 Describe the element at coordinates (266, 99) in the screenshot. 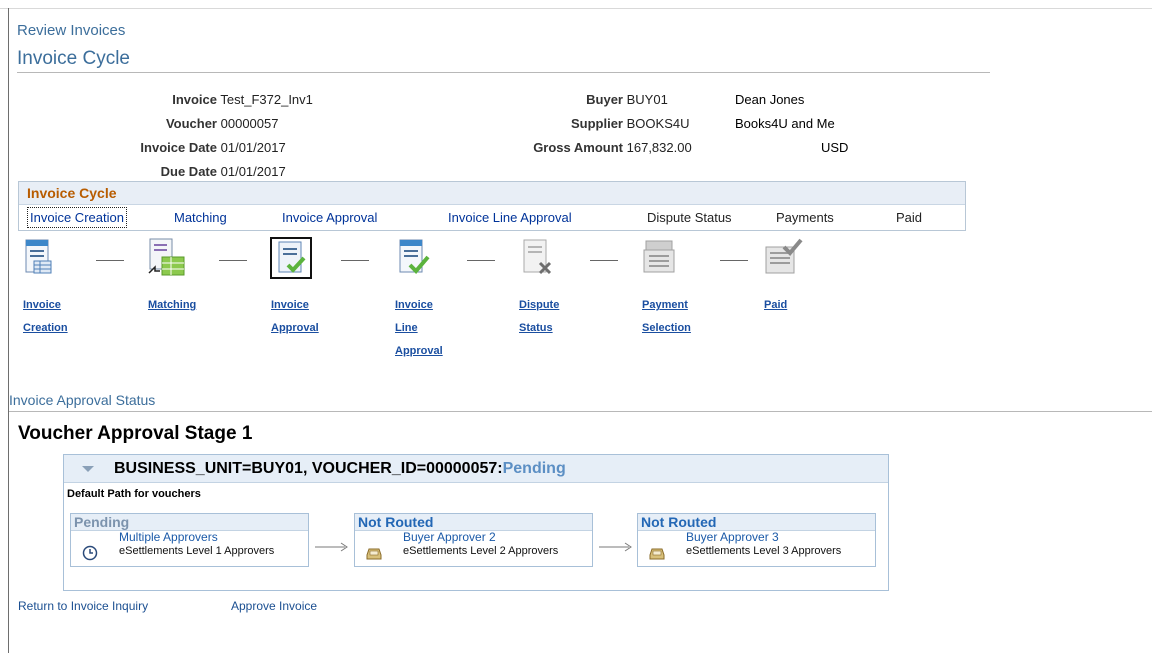

I see `invoice-value: Test_F372_Inv1` at that location.